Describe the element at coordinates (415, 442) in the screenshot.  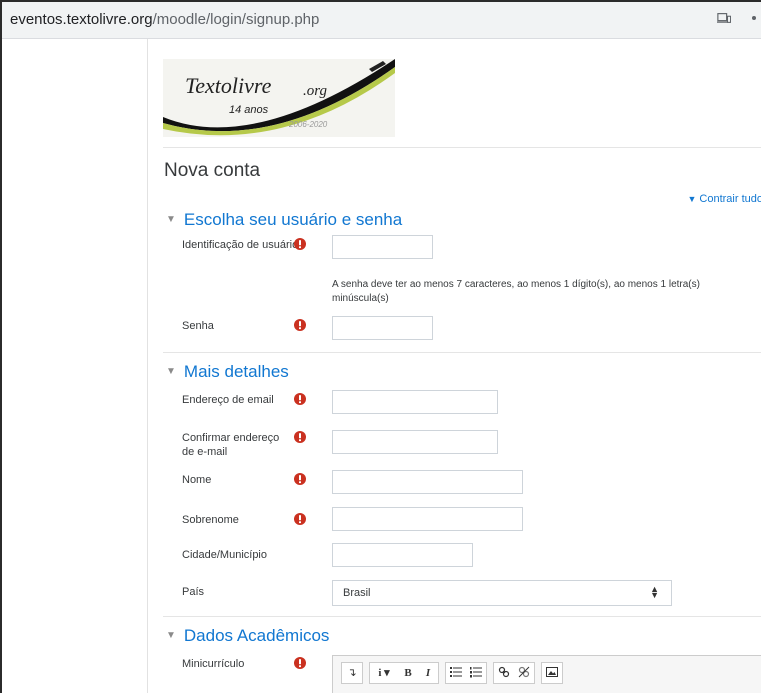
I see `email-confirm-input` at that location.